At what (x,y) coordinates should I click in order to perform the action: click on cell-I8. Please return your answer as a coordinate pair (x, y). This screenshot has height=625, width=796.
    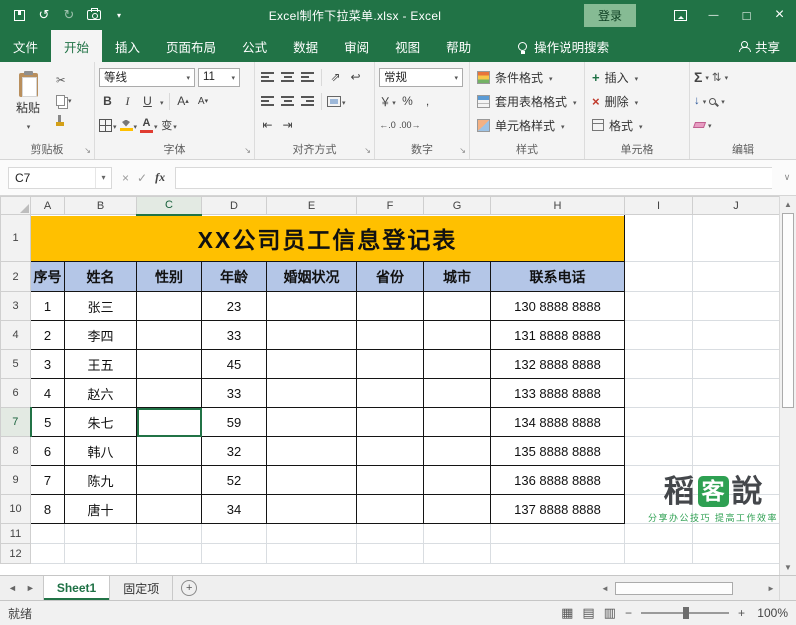
    Looking at the image, I should click on (658, 451).